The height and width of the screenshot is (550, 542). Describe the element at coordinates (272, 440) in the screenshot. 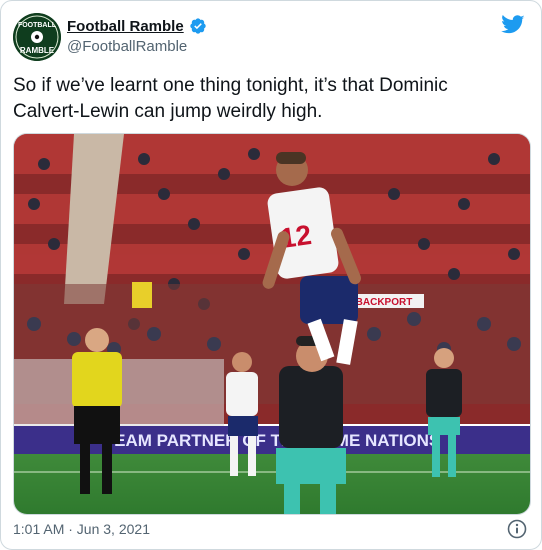

I see `banner-text: TEAM PARTNER OF THE HOME NATIONS` at that location.